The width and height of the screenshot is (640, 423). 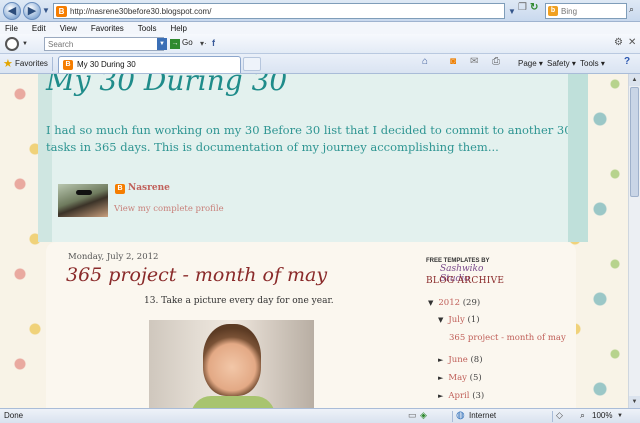 What do you see at coordinates (496, 62) in the screenshot?
I see `print-icon: ⎙` at bounding box center [496, 62].